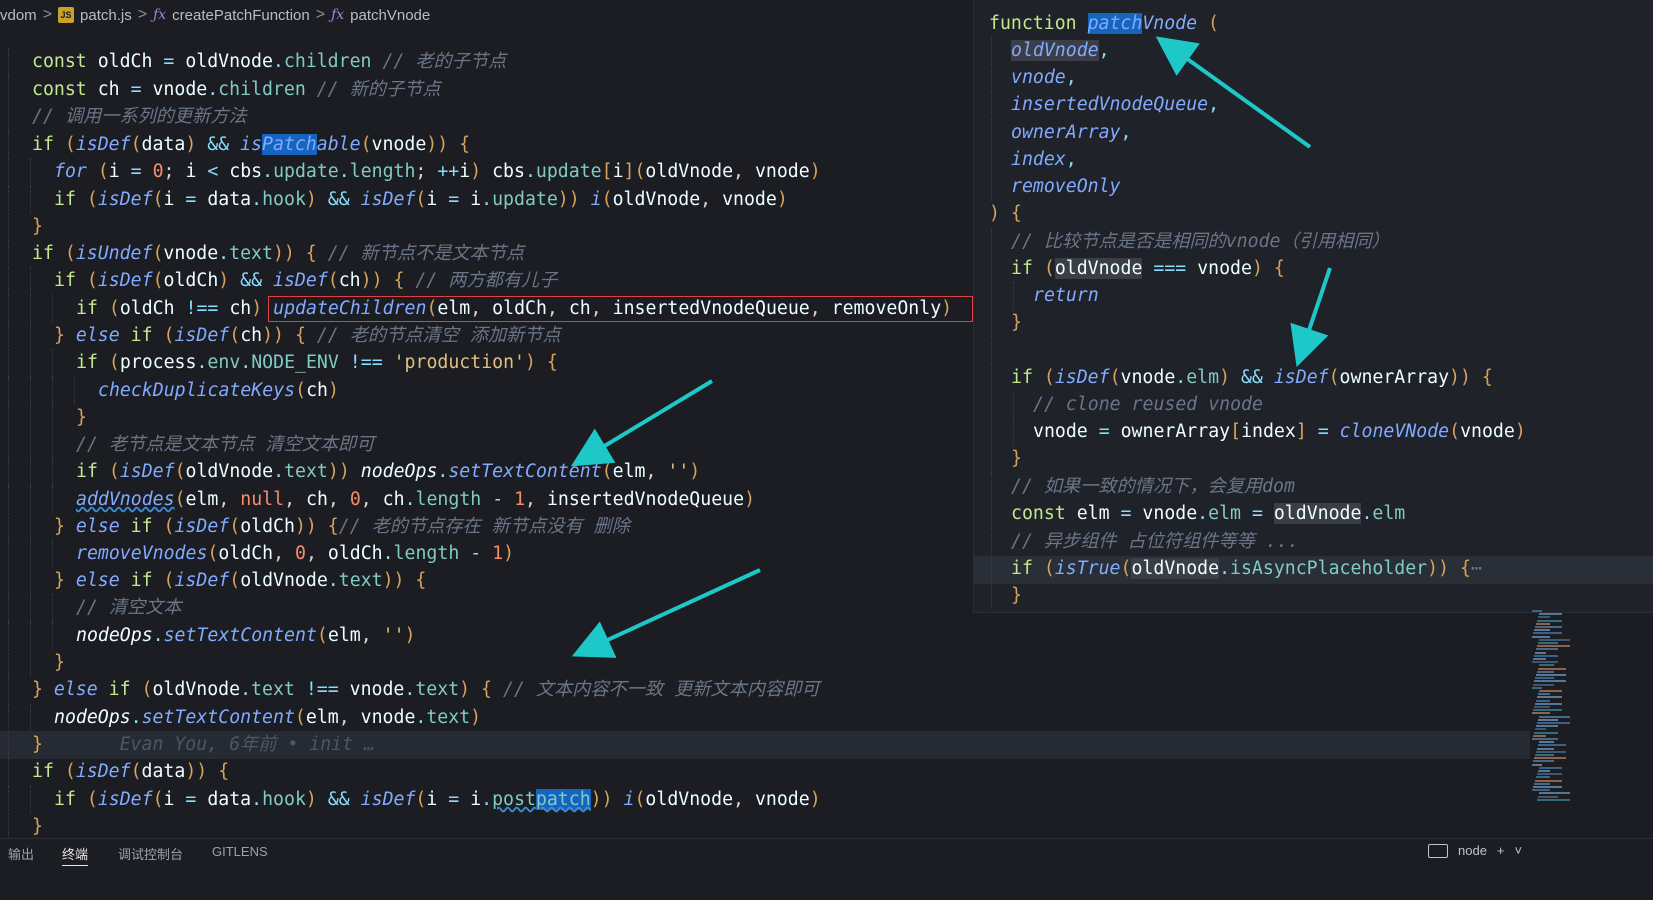 This screenshot has width=1653, height=900. I want to click on code-line: } else if (isDef(oldVnode.text)) {, so click(217, 581).